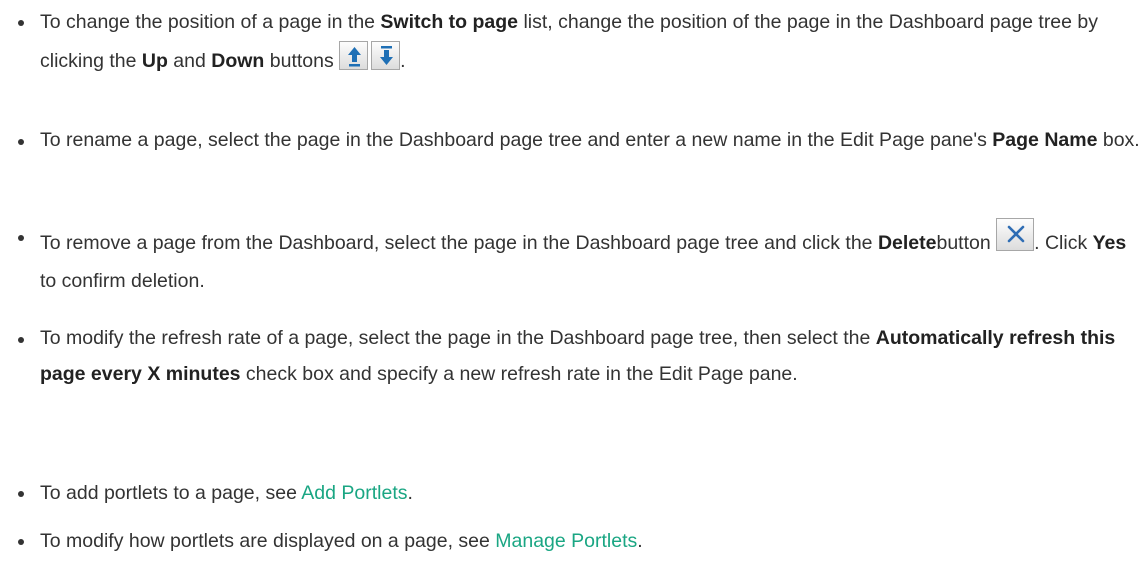  What do you see at coordinates (210, 22) in the screenshot?
I see `item-text: To change the position of a page in the` at bounding box center [210, 22].